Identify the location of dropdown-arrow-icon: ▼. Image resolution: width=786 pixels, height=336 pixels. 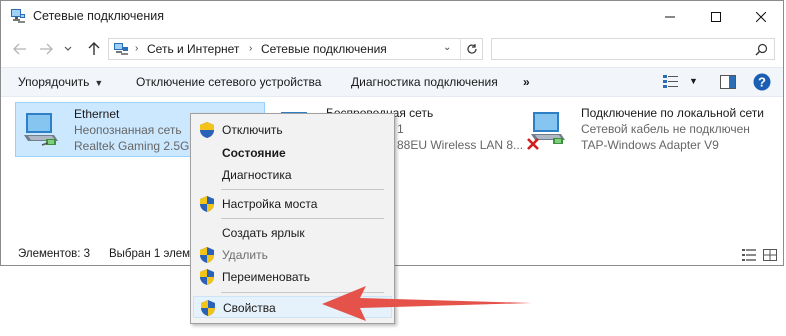
(99, 83).